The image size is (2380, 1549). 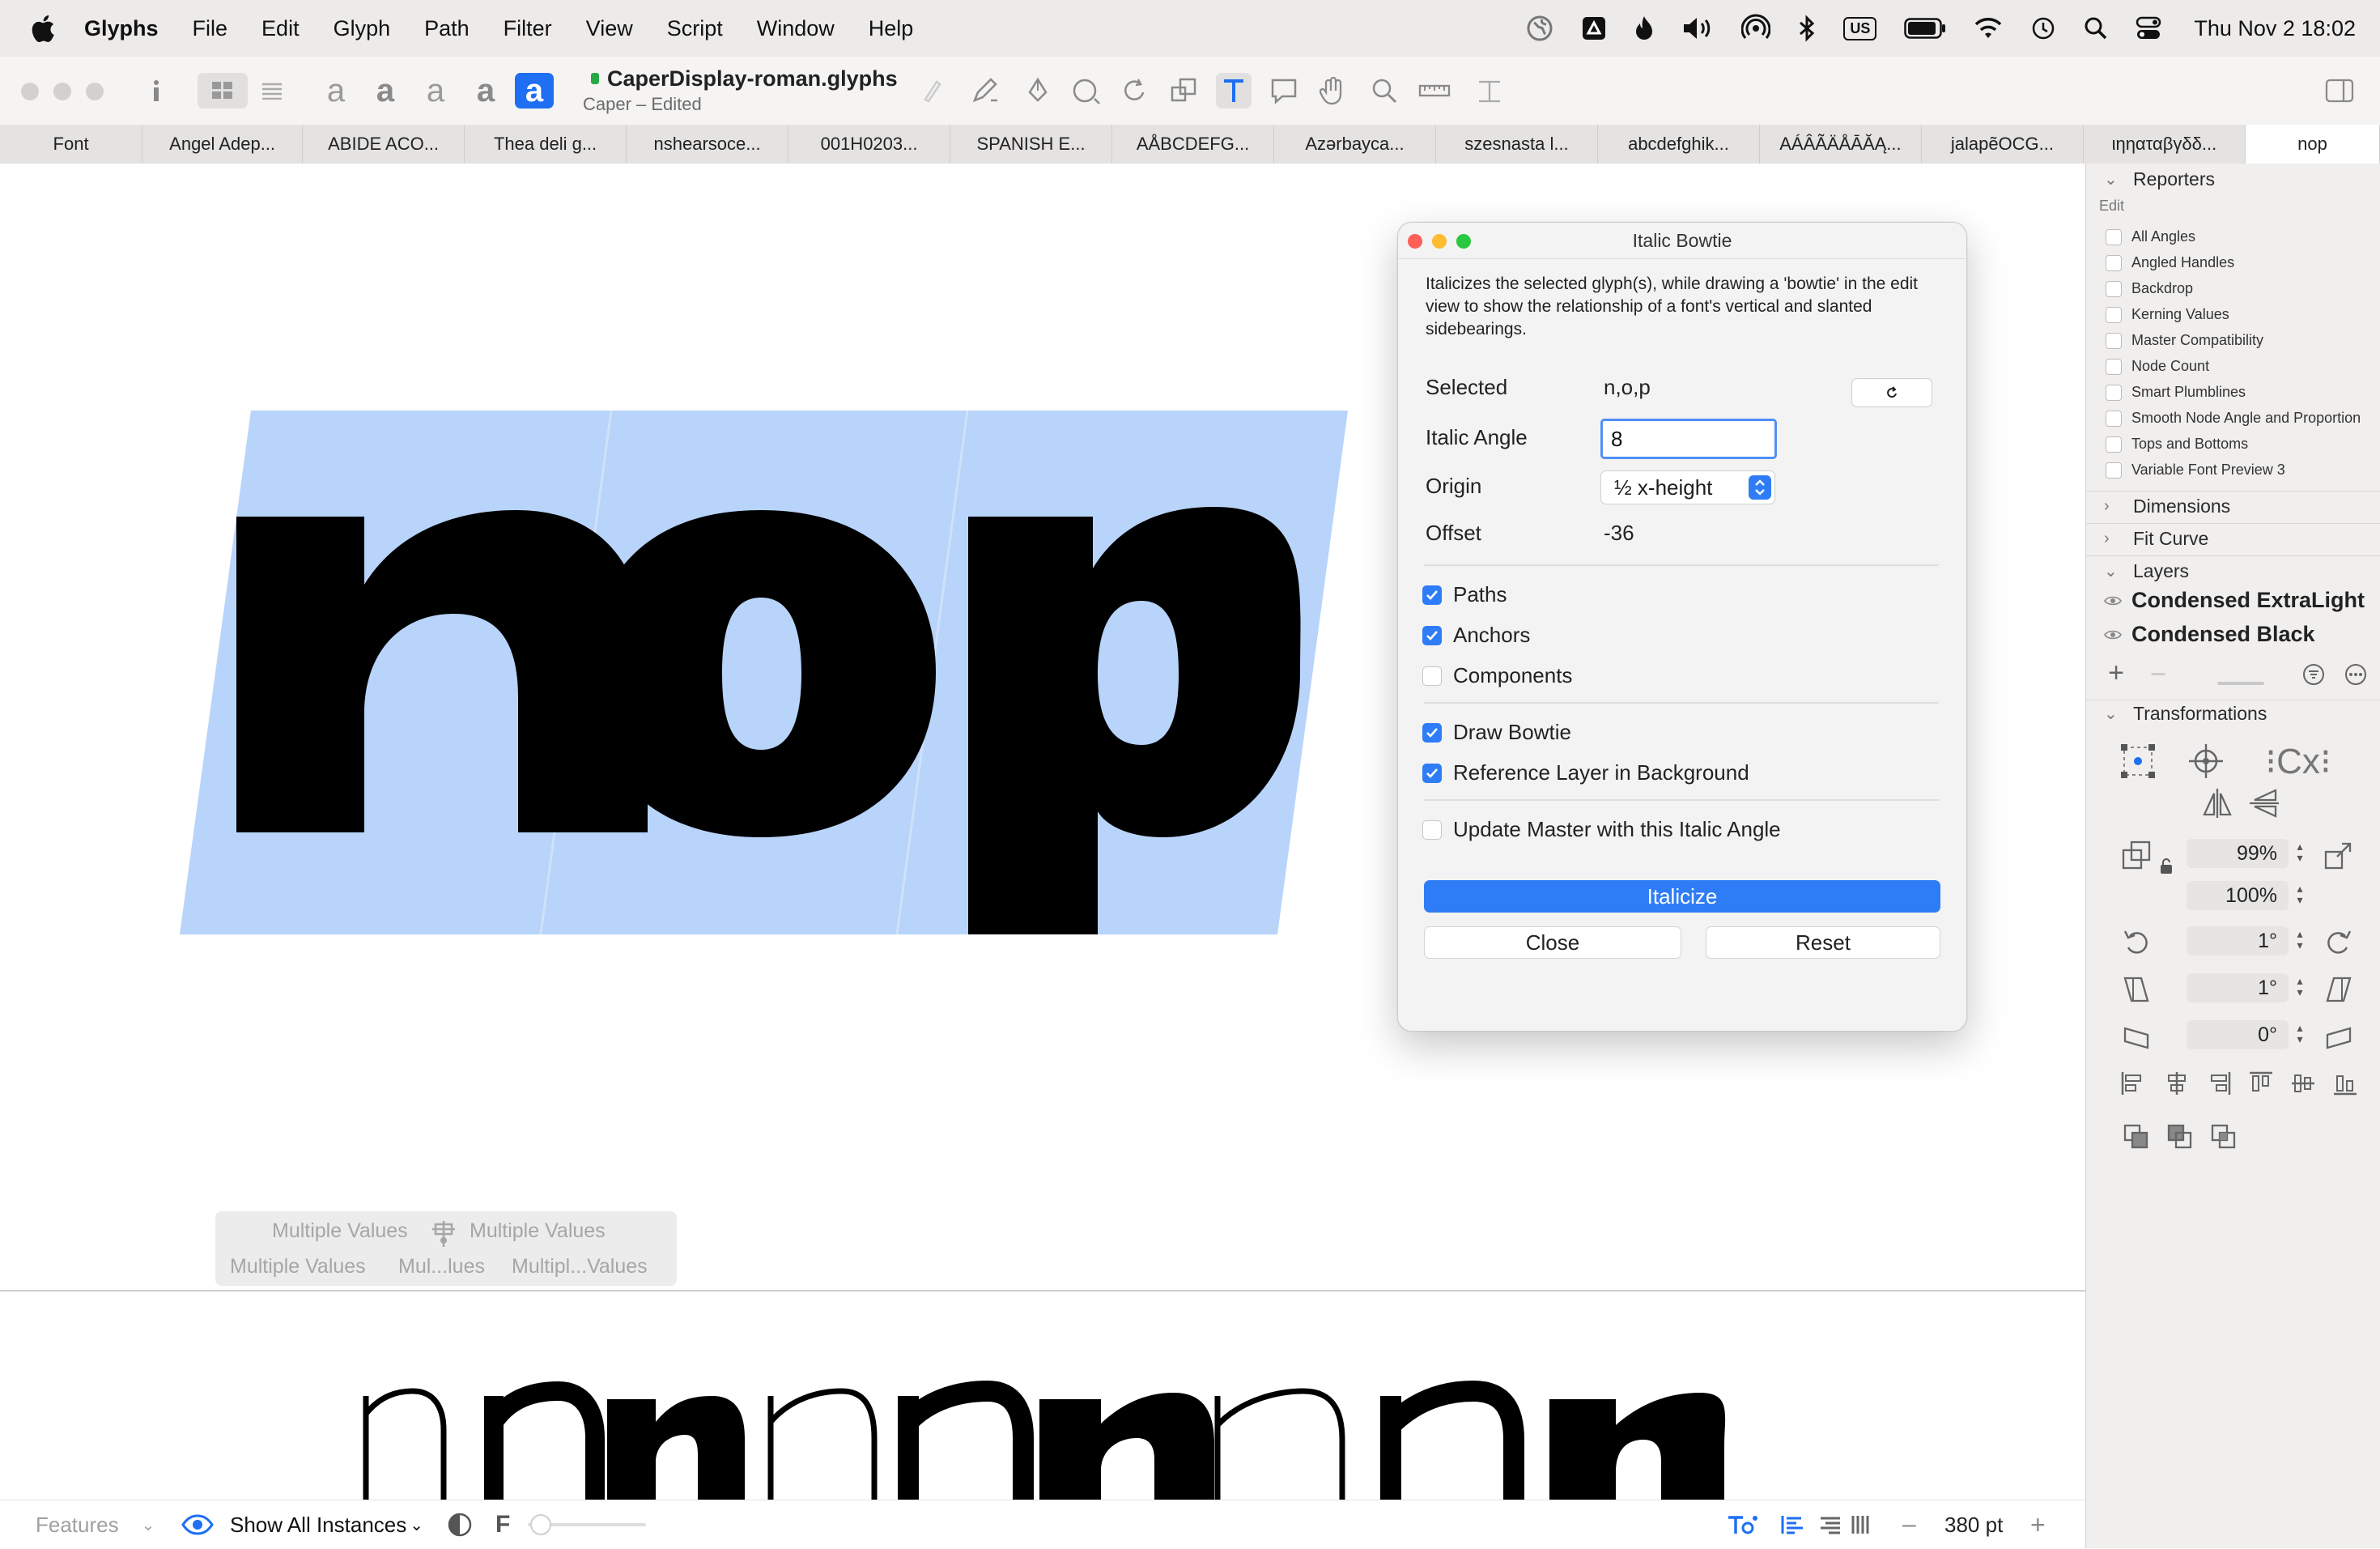 I want to click on show-instances-menu: Show All Instances ⌄, so click(x=326, y=1524).